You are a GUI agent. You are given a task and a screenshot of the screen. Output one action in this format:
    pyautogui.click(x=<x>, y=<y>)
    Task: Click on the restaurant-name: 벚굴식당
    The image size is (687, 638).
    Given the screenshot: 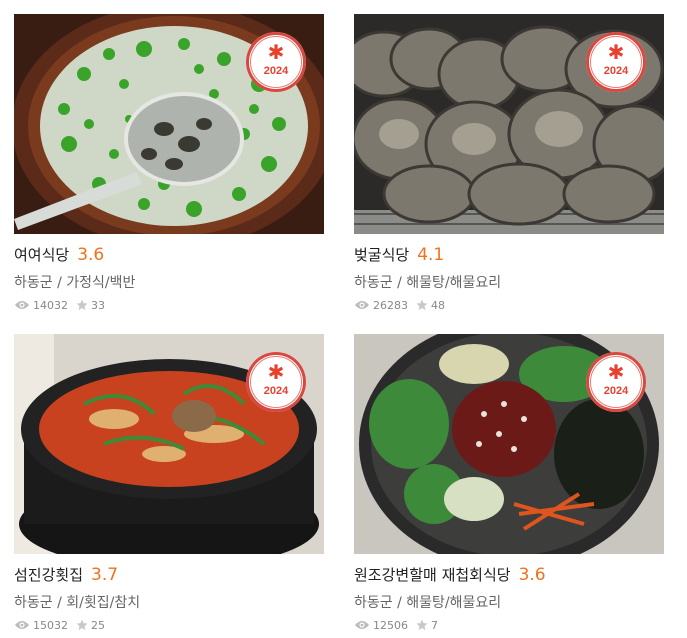 What is the action you would take?
    pyautogui.click(x=381, y=254)
    